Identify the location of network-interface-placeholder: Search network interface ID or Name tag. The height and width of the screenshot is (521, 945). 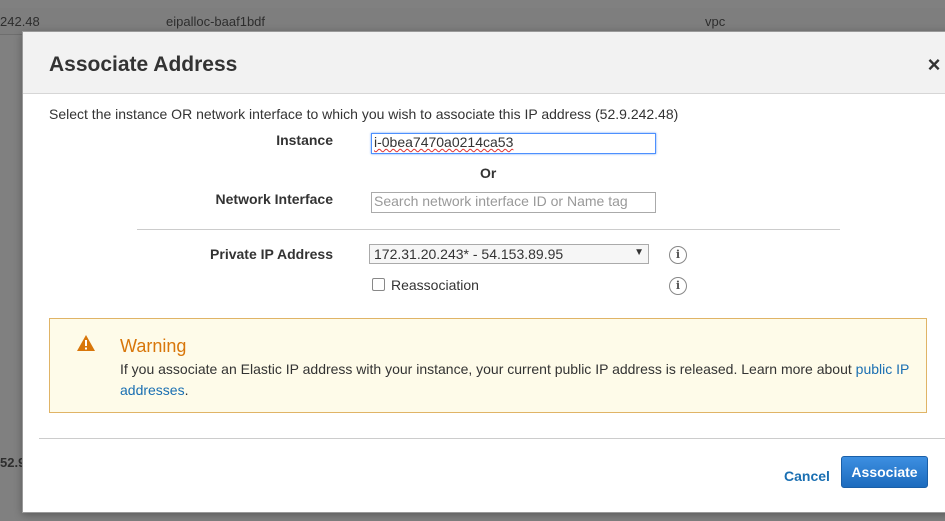
(501, 201).